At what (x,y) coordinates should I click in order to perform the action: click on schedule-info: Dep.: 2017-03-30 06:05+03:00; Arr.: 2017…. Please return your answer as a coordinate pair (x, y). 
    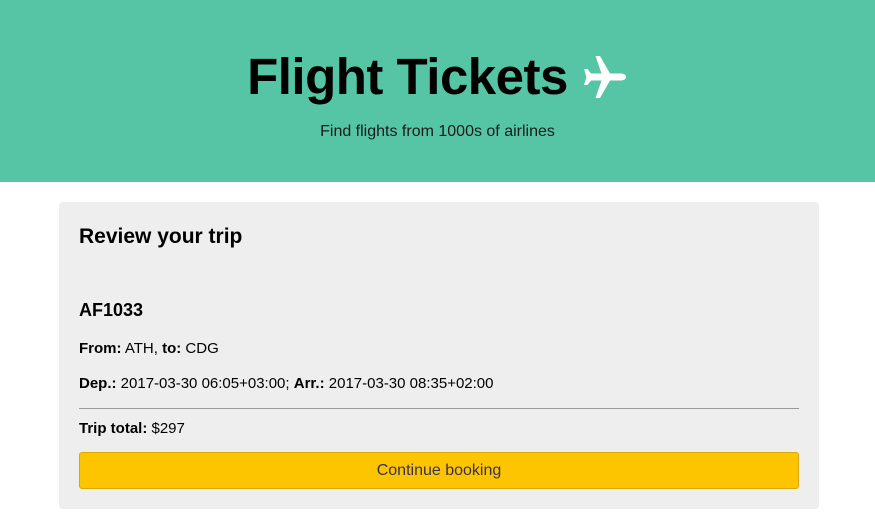
    Looking at the image, I should click on (286, 383).